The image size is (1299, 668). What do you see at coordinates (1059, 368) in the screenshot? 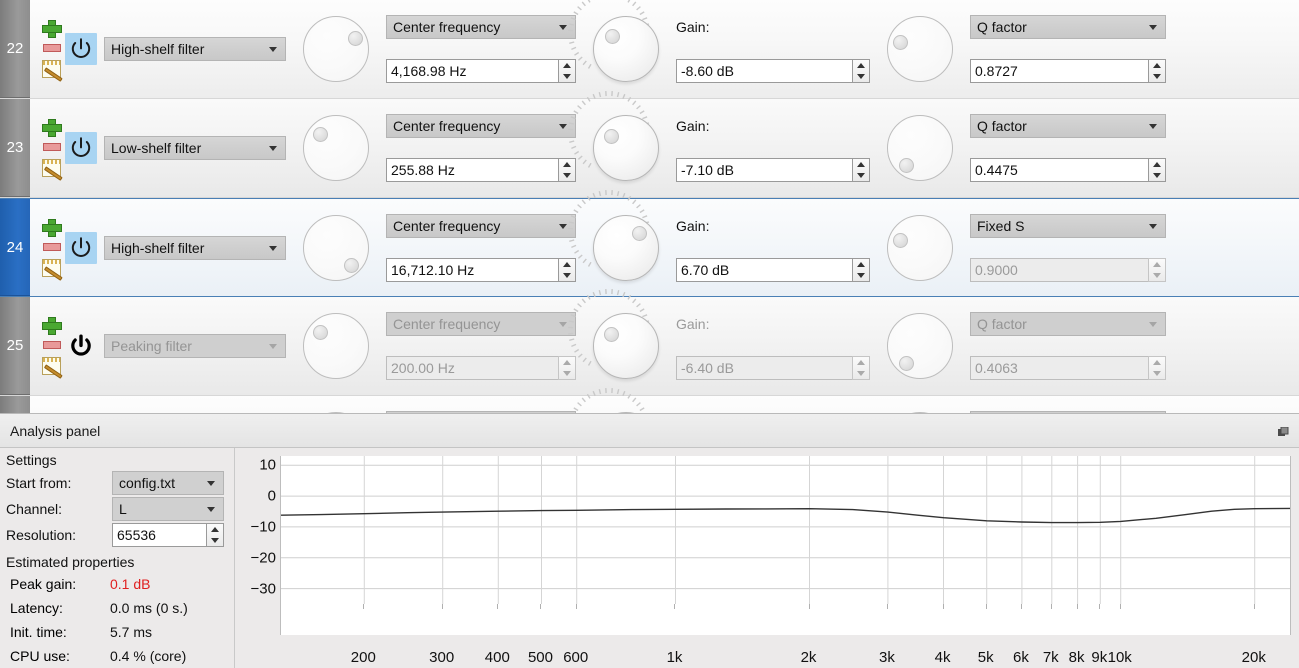
I see `q-input: 0.4063` at bounding box center [1059, 368].